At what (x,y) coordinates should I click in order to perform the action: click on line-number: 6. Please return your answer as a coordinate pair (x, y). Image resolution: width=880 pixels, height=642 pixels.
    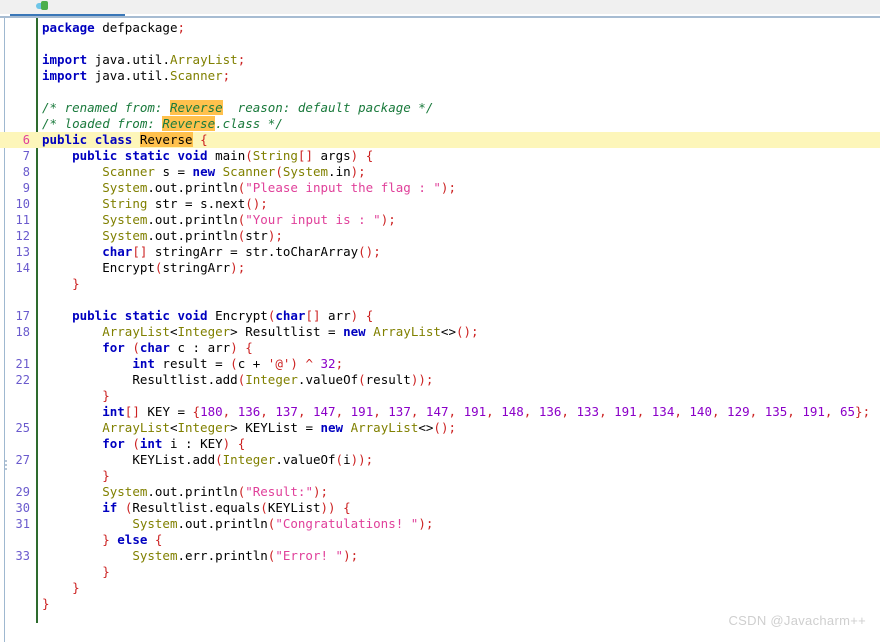
    Looking at the image, I should click on (26, 140).